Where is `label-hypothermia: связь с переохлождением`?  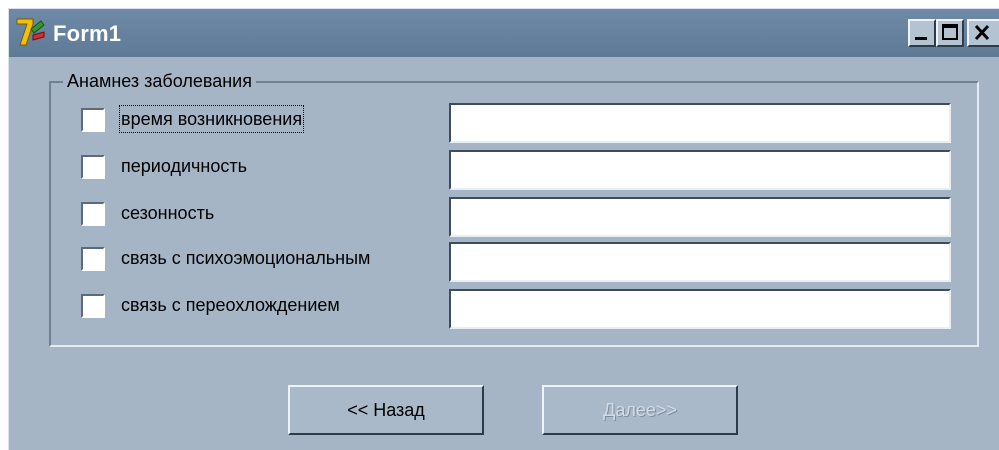
label-hypothermia: связь с переохлождением is located at coordinates (230, 305).